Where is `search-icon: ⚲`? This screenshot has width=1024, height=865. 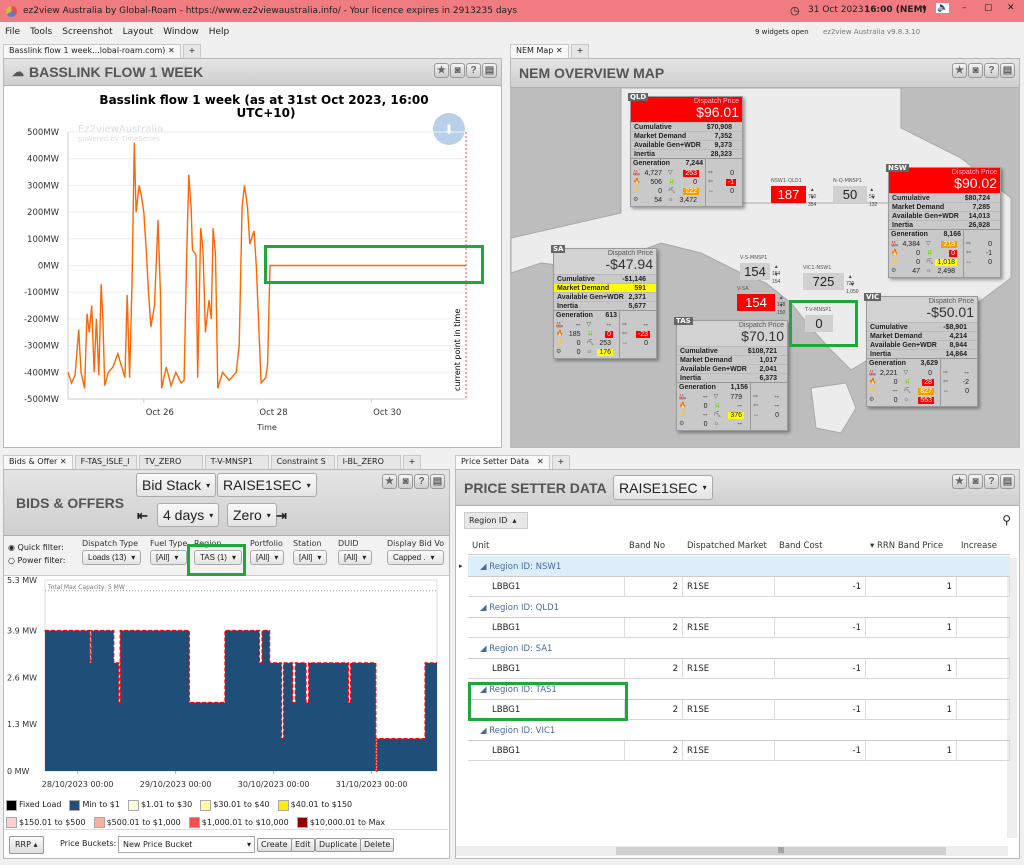 search-icon: ⚲ is located at coordinates (1006, 520).